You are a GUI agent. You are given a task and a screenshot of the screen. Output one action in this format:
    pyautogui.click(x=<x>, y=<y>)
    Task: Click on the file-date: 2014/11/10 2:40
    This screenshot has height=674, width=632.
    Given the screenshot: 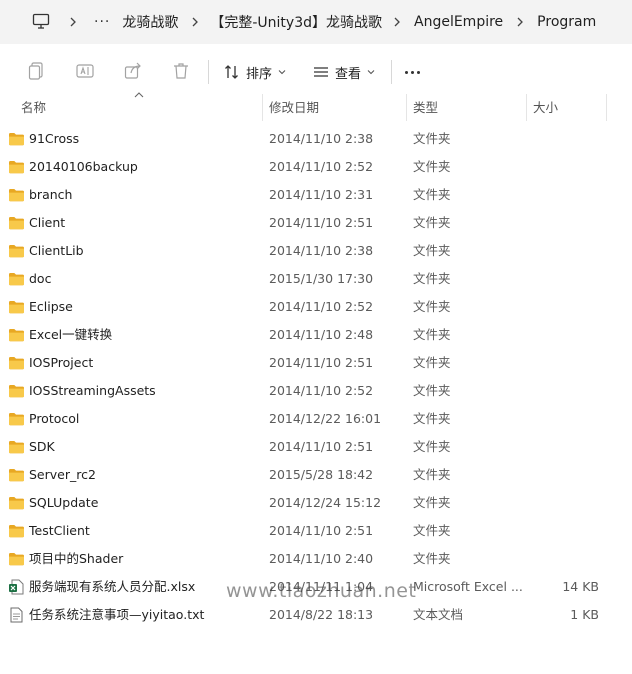 What is the action you would take?
    pyautogui.click(x=321, y=558)
    